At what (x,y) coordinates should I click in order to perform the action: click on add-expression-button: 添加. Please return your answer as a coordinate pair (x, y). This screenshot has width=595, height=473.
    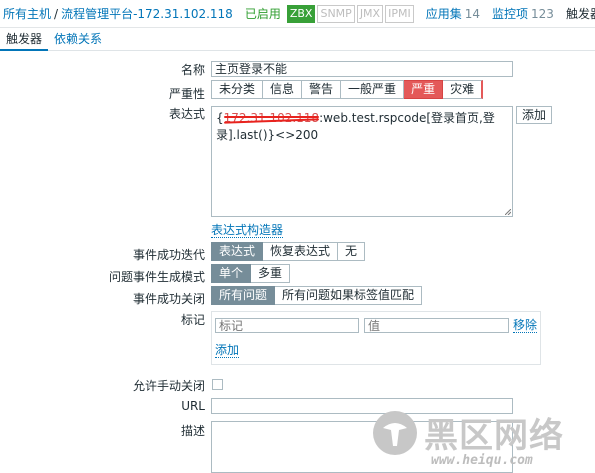
    Looking at the image, I should click on (534, 115).